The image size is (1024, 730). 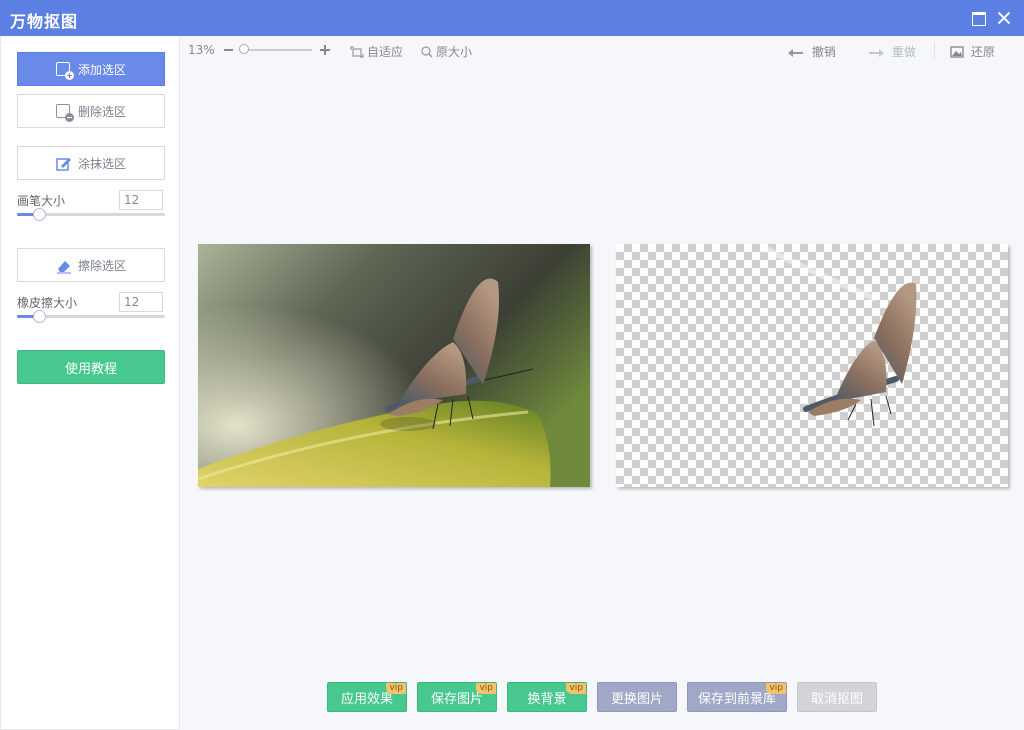 What do you see at coordinates (454, 52) in the screenshot?
I see `original-size-label: 原大小` at bounding box center [454, 52].